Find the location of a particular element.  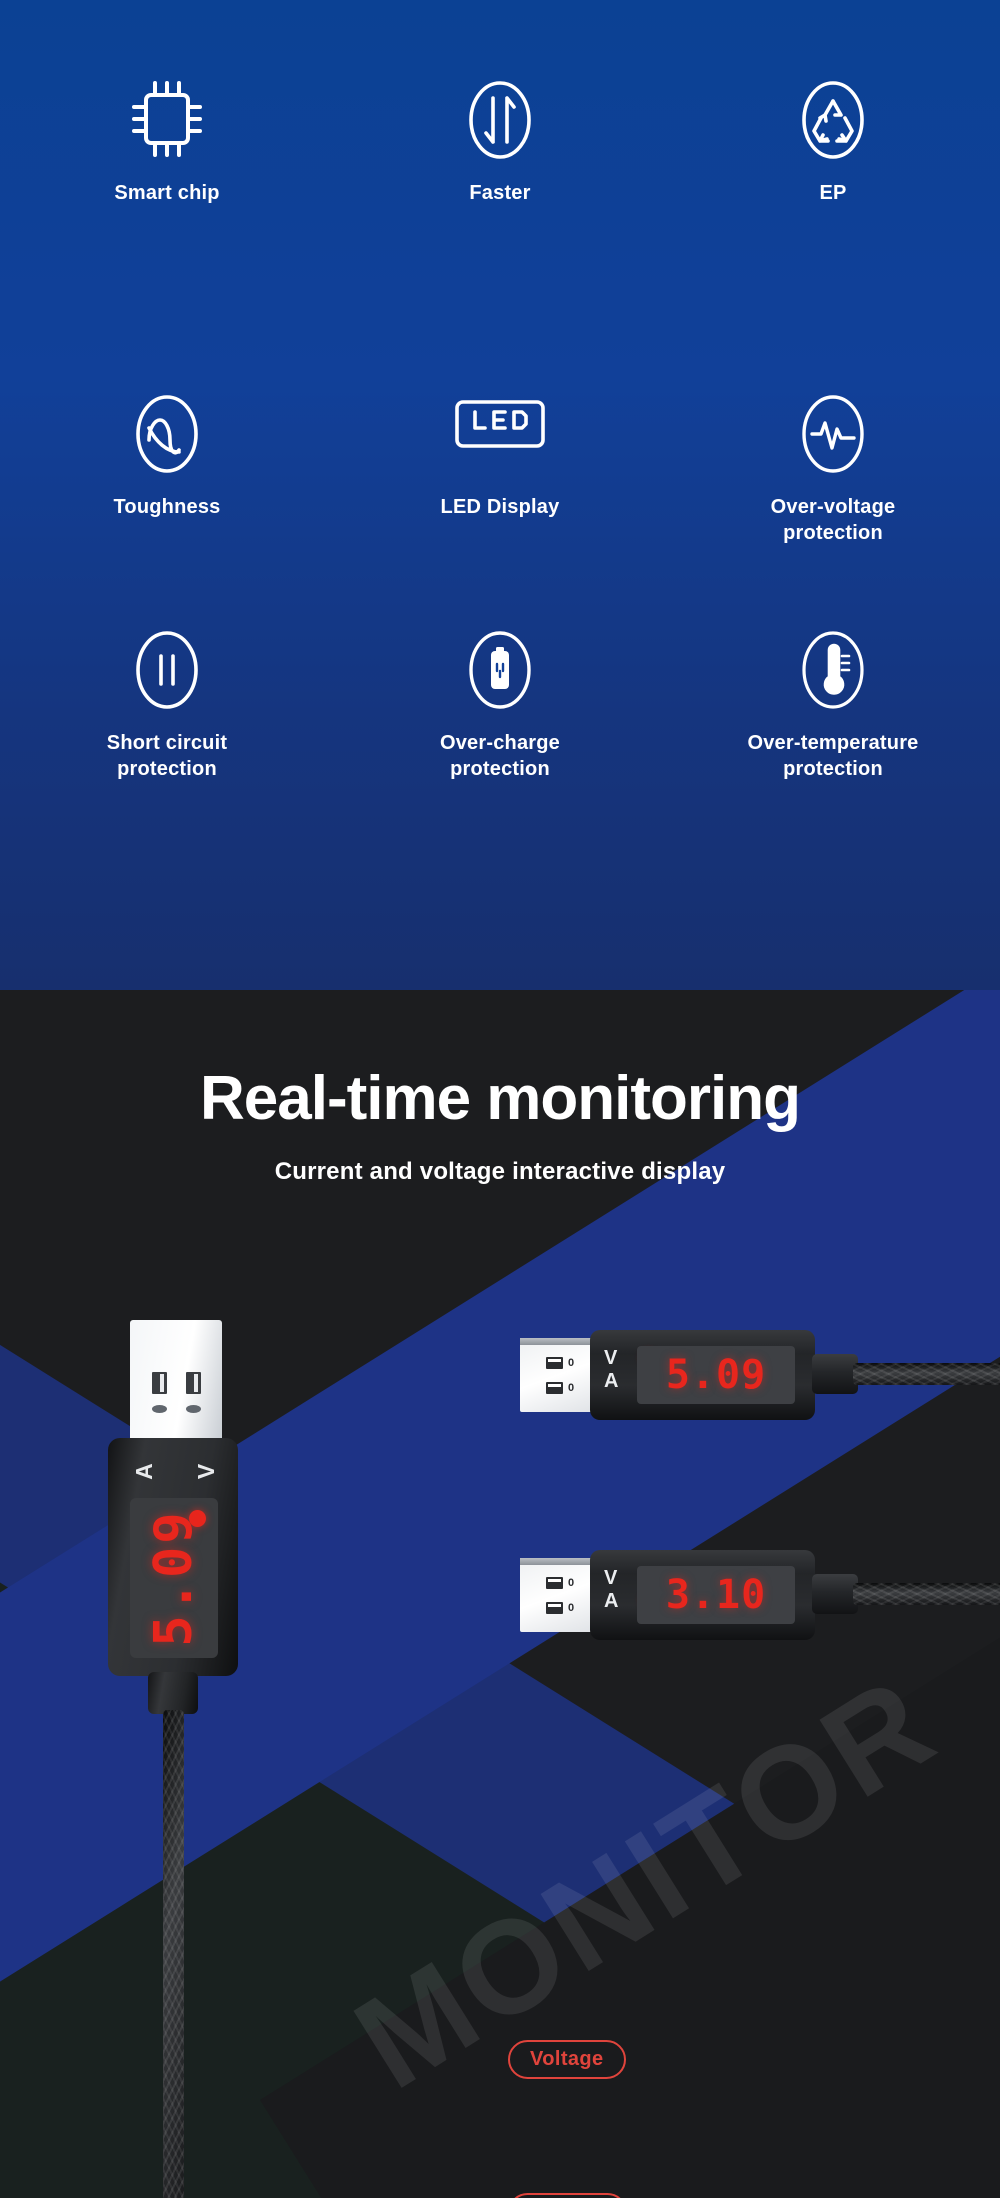

voltage-unit-labels: V A is located at coordinates (611, 1369).